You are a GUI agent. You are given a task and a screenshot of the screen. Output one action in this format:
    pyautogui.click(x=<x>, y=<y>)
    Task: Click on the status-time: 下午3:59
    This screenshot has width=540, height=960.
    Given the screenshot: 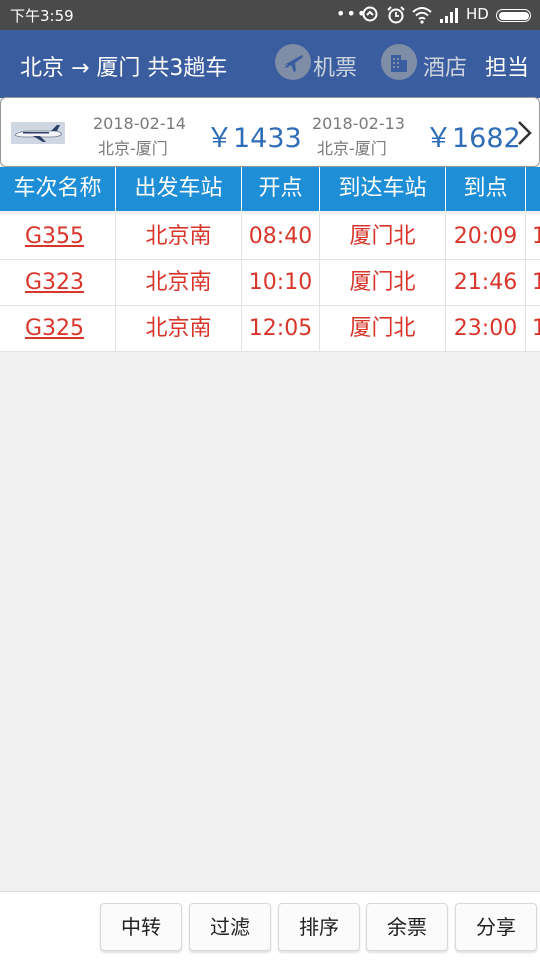 What is the action you would take?
    pyautogui.click(x=42, y=16)
    